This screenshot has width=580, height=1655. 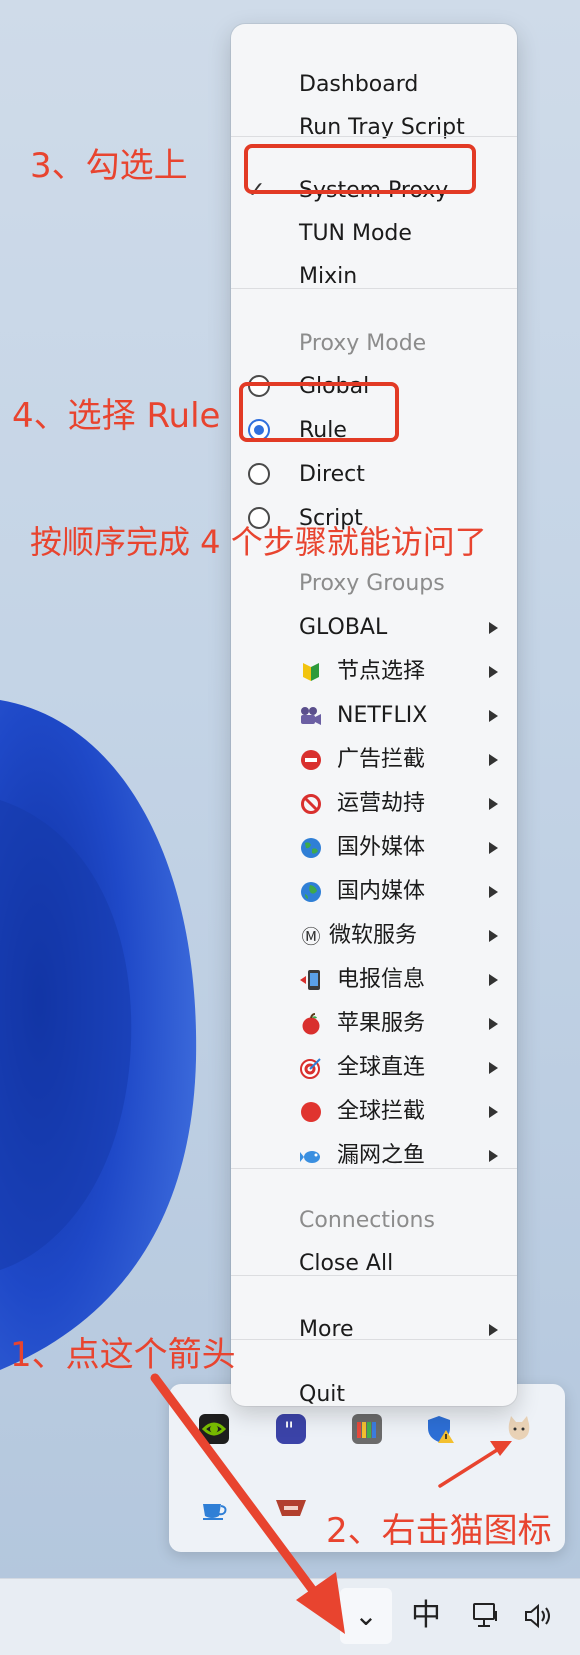 I want to click on group-label: NETFLIX, so click(x=382, y=715).